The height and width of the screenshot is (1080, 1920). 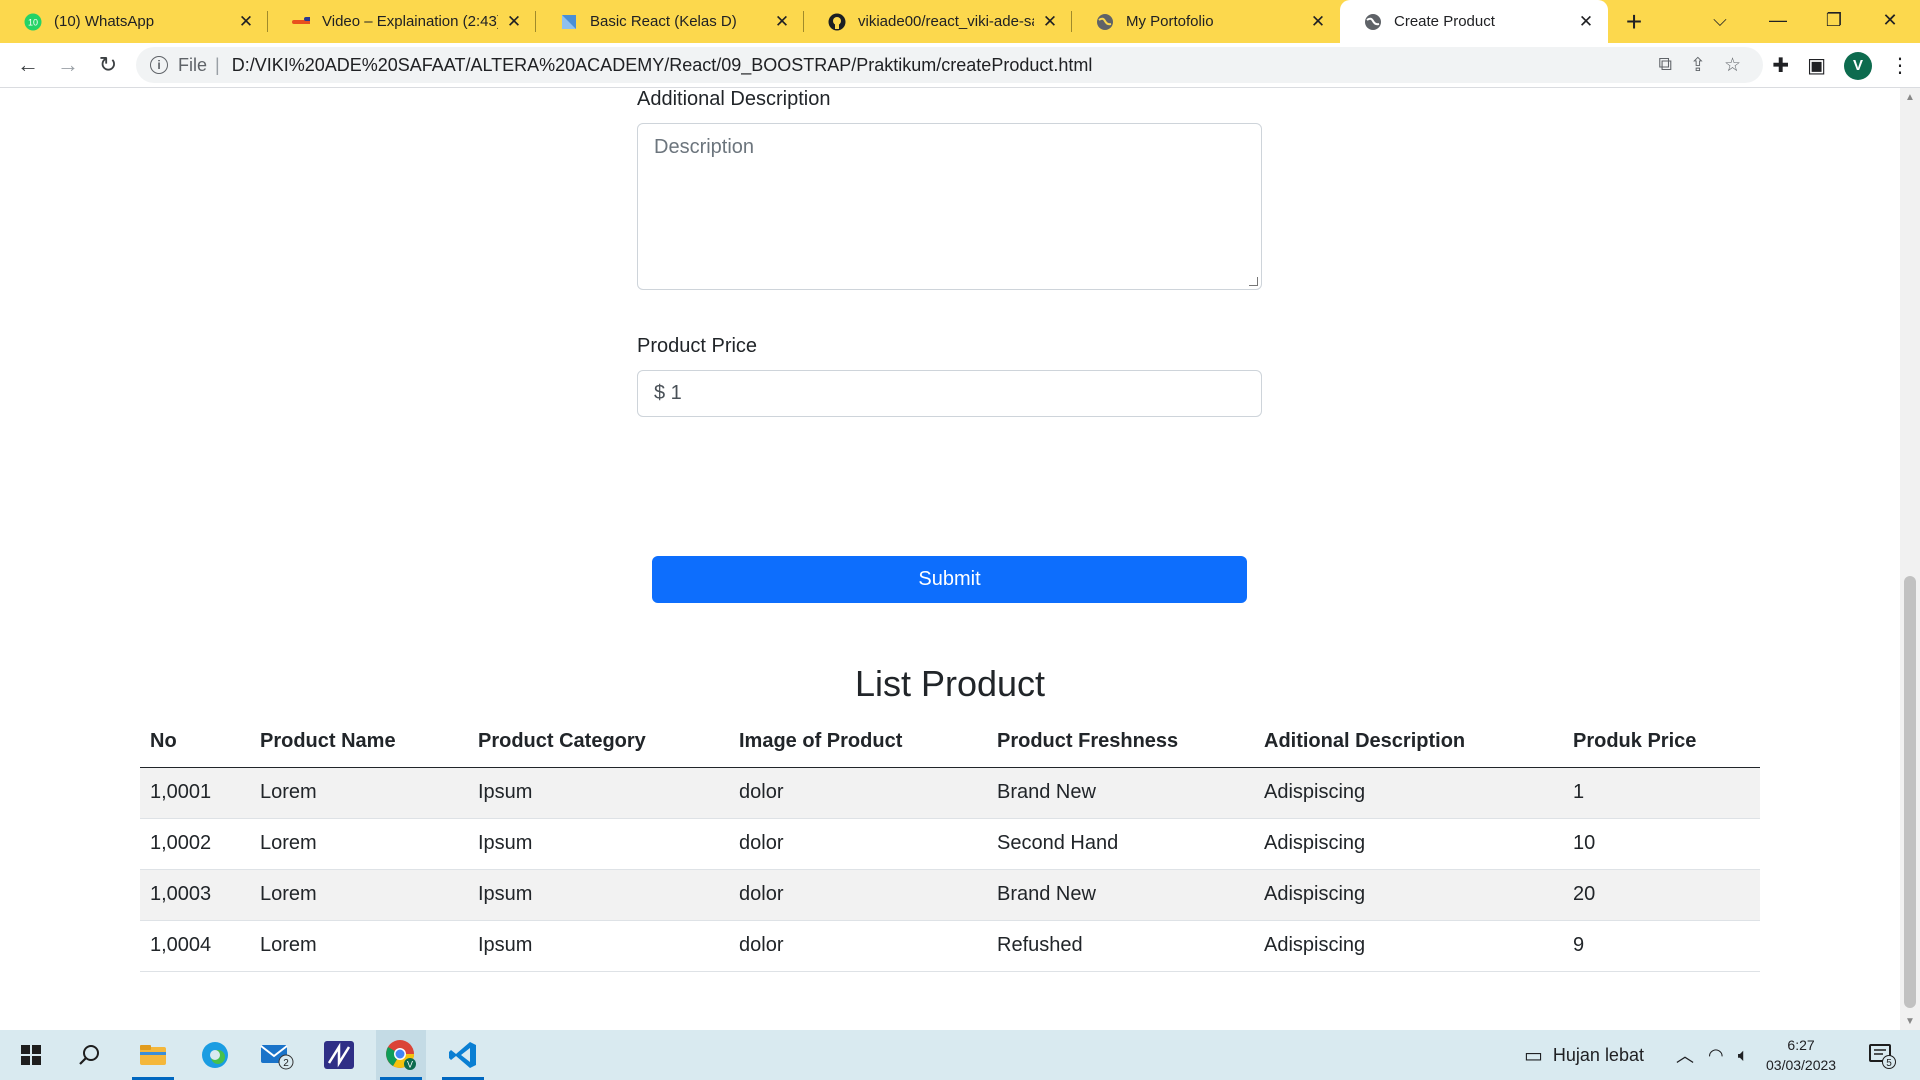 What do you see at coordinates (277, 1055) in the screenshot?
I see `mail-icon: 2` at bounding box center [277, 1055].